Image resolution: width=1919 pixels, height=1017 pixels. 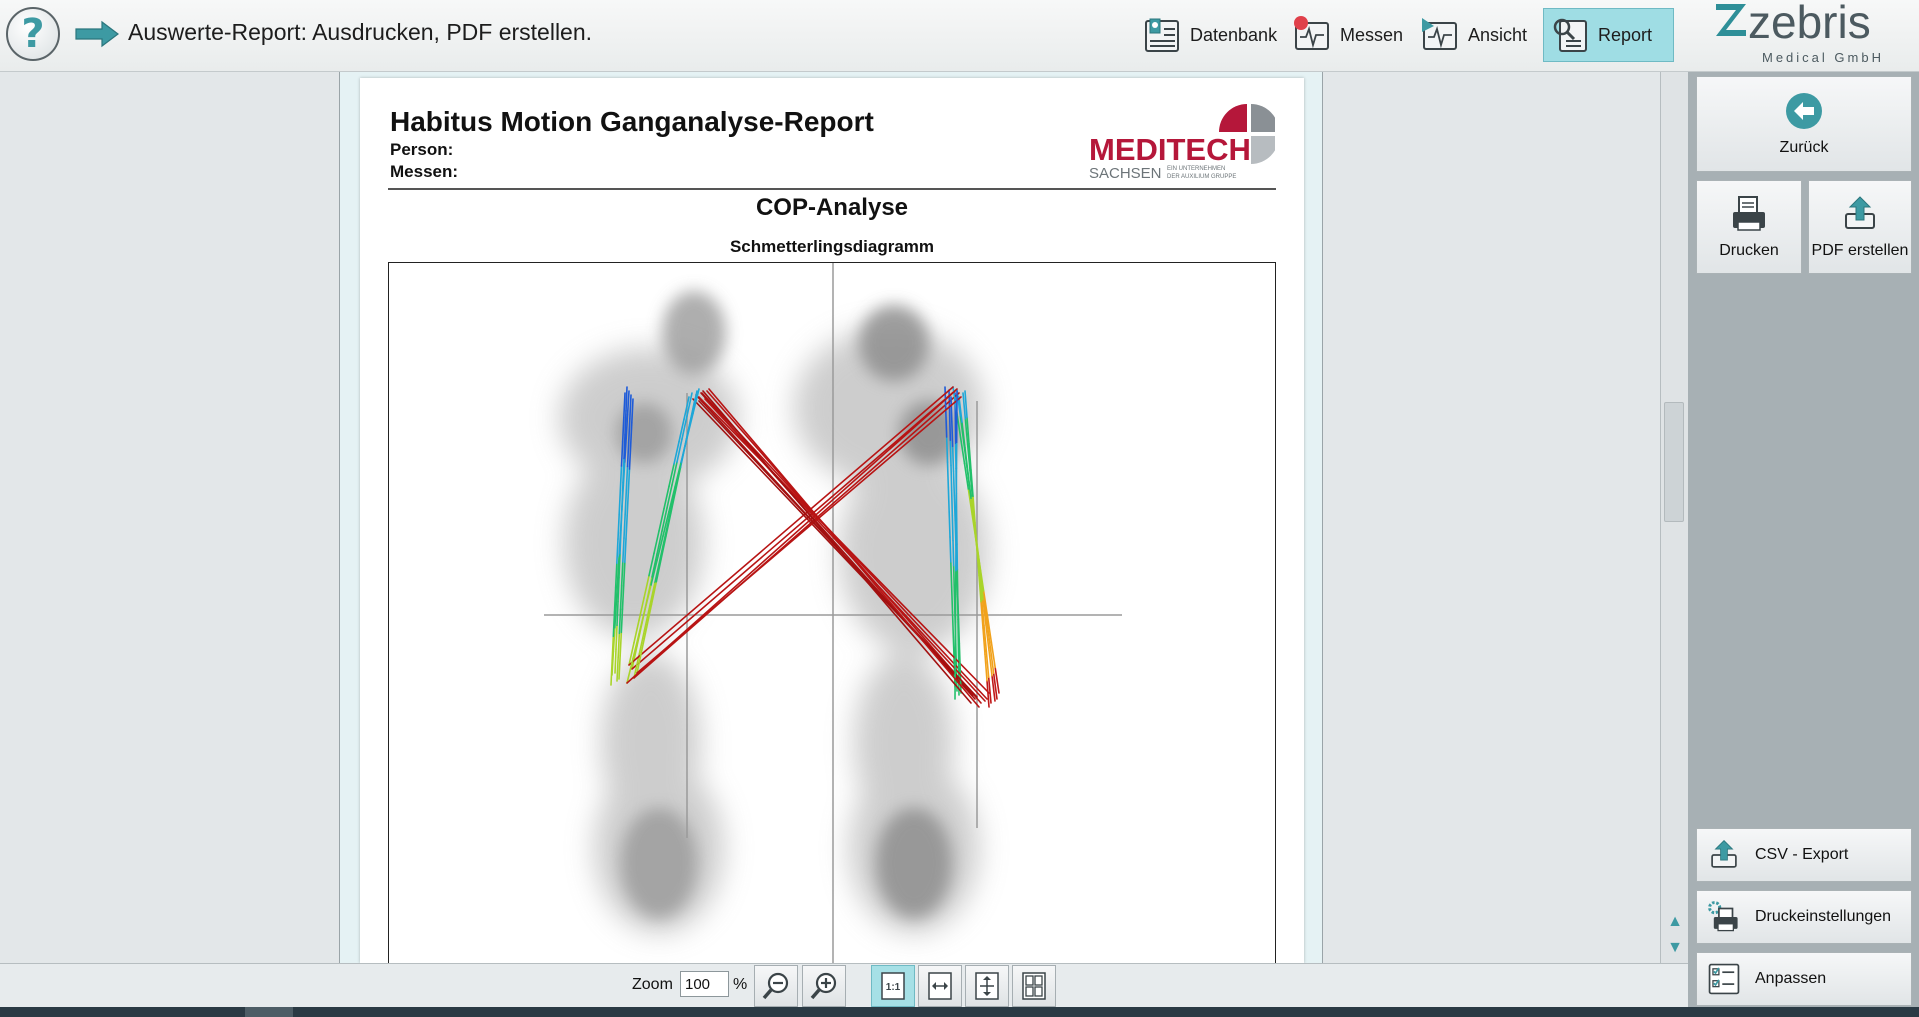 I want to click on nav-ansicht-button: Ansicht, so click(x=1473, y=35).